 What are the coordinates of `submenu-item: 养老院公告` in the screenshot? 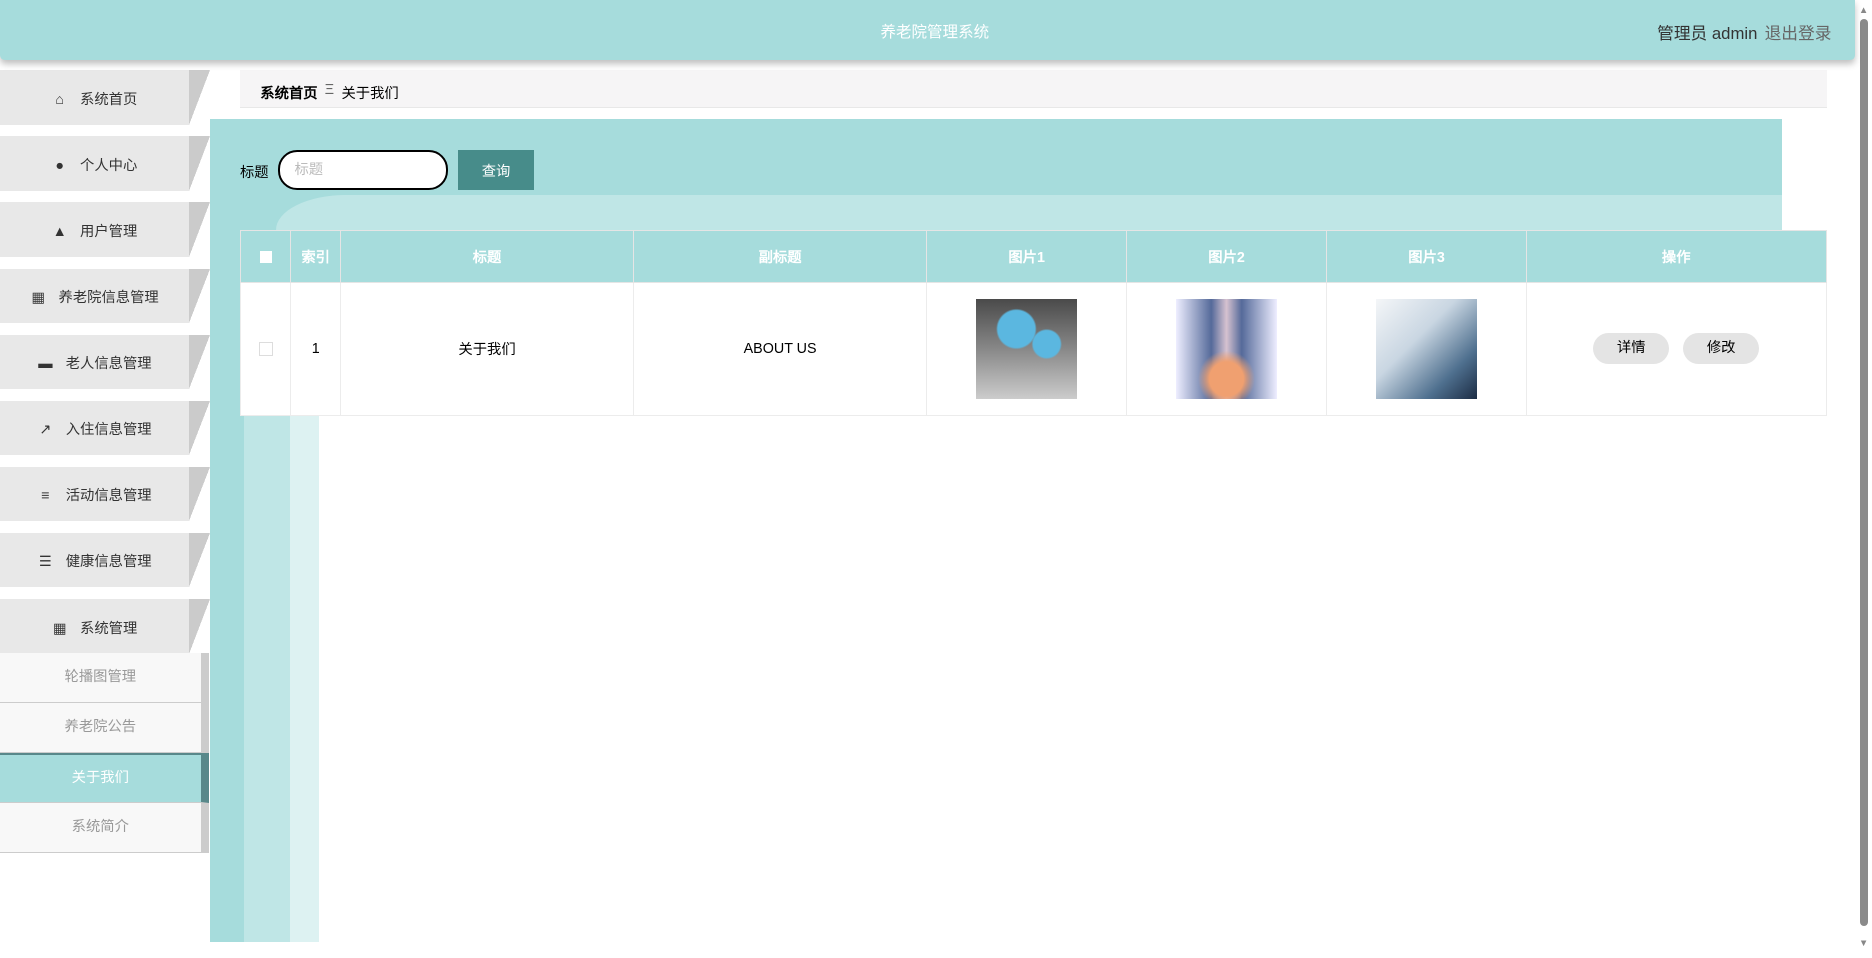 It's located at (104, 728).